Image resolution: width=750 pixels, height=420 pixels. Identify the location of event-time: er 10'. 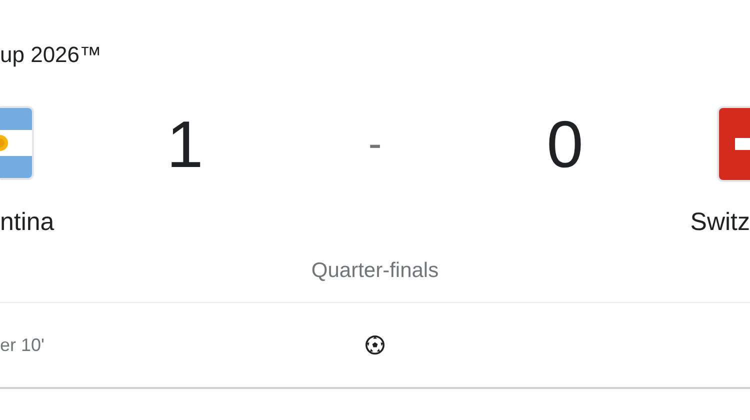
(23, 345).